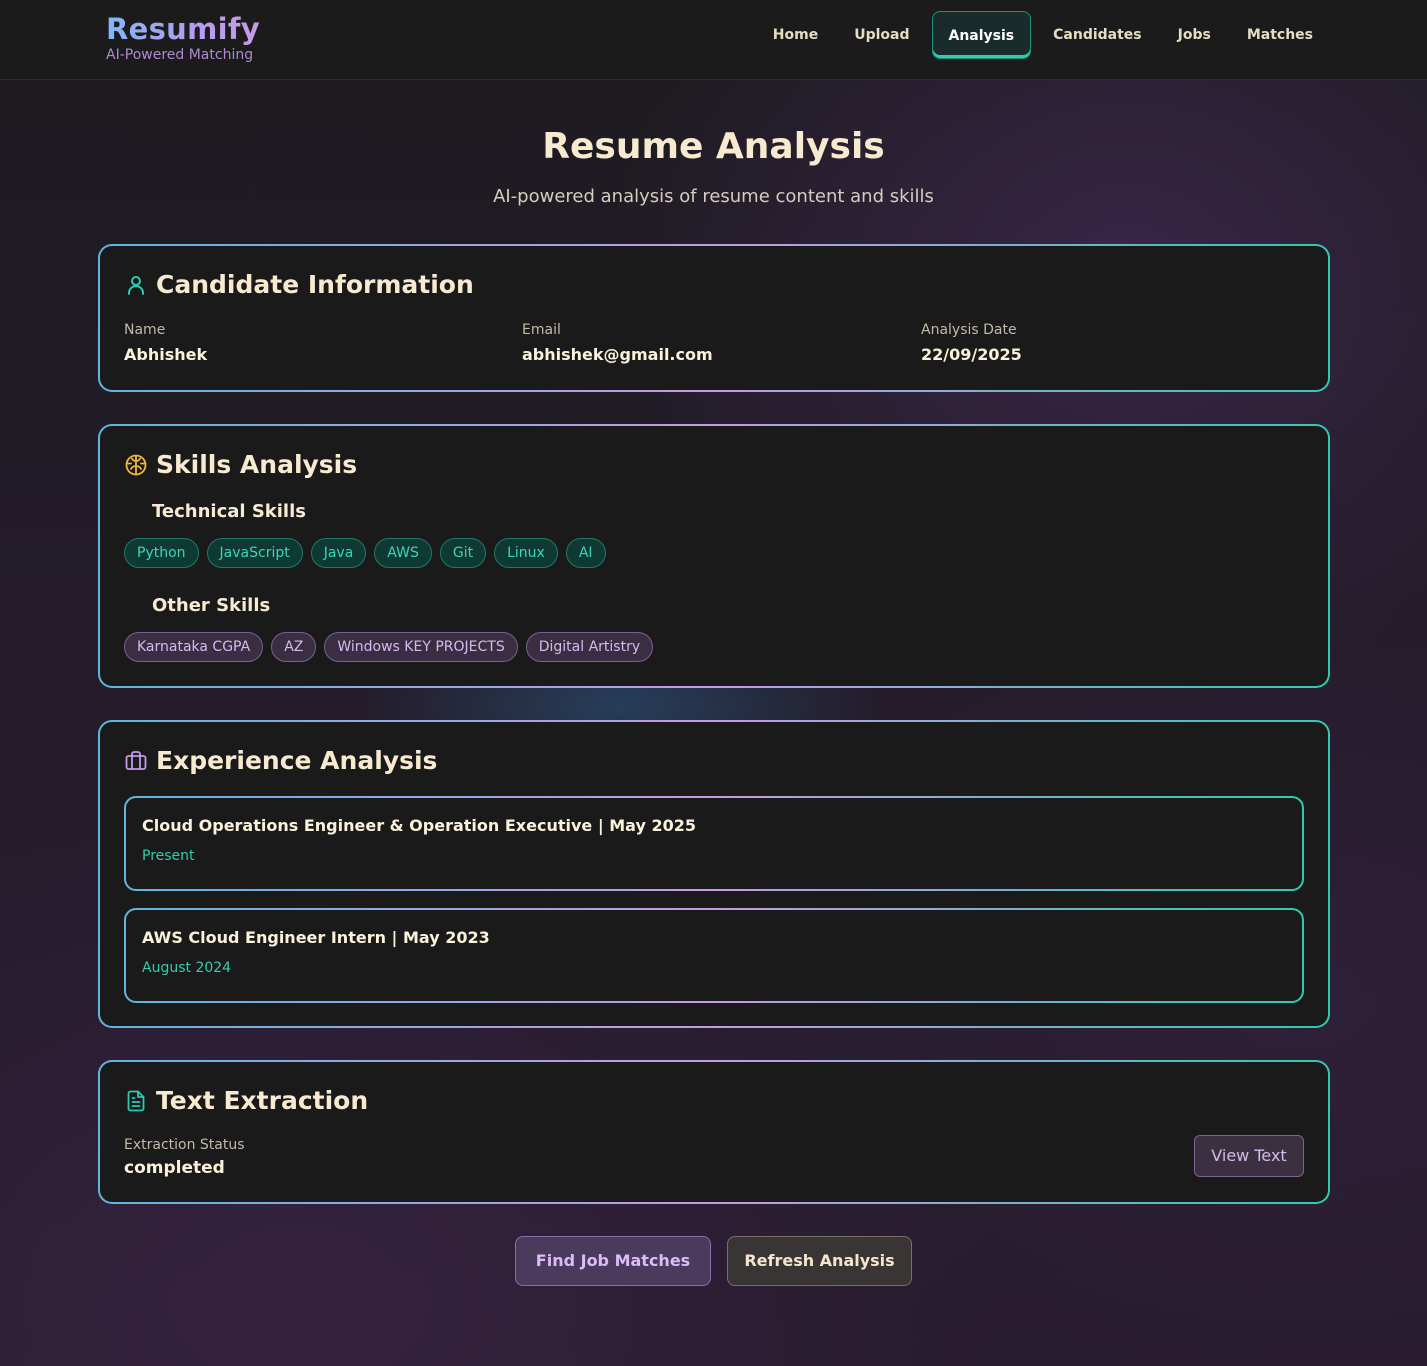 The height and width of the screenshot is (1366, 1427). Describe the element at coordinates (183, 29) in the screenshot. I see `brand-name: Resumify` at that location.